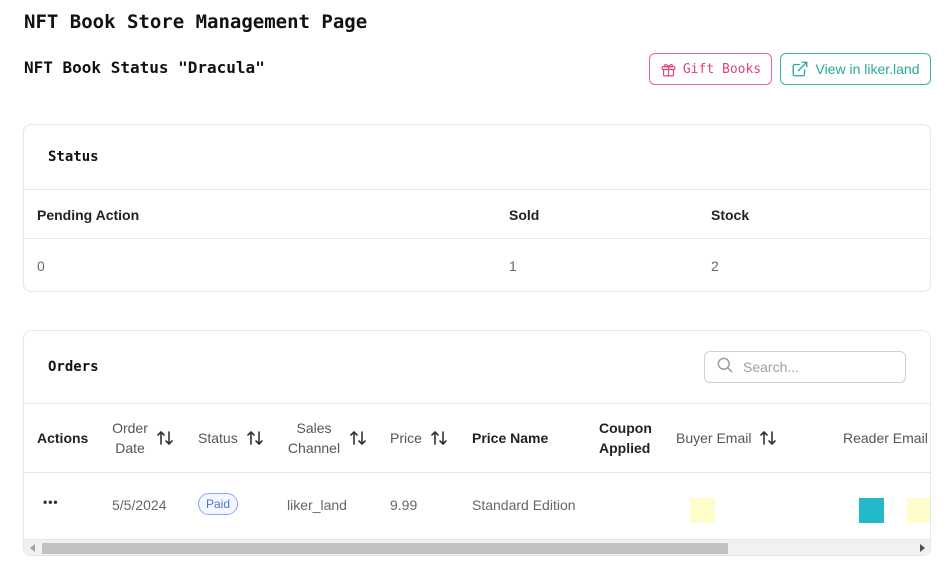  Describe the element at coordinates (524, 215) in the screenshot. I see `column-header-sold: Sold` at that location.